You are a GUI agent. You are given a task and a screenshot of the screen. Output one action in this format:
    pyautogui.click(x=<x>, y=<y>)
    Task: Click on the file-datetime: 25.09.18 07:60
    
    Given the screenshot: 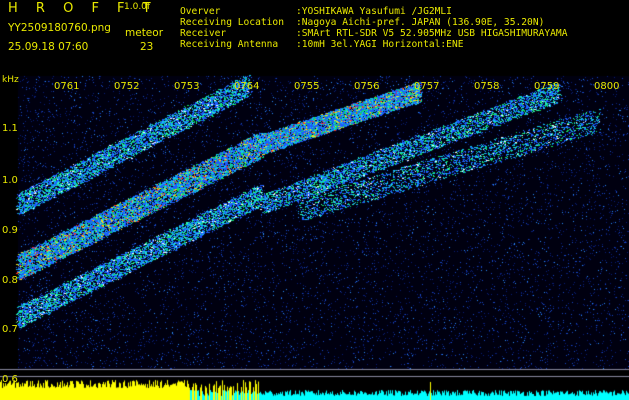 What is the action you would take?
    pyautogui.click(x=48, y=47)
    